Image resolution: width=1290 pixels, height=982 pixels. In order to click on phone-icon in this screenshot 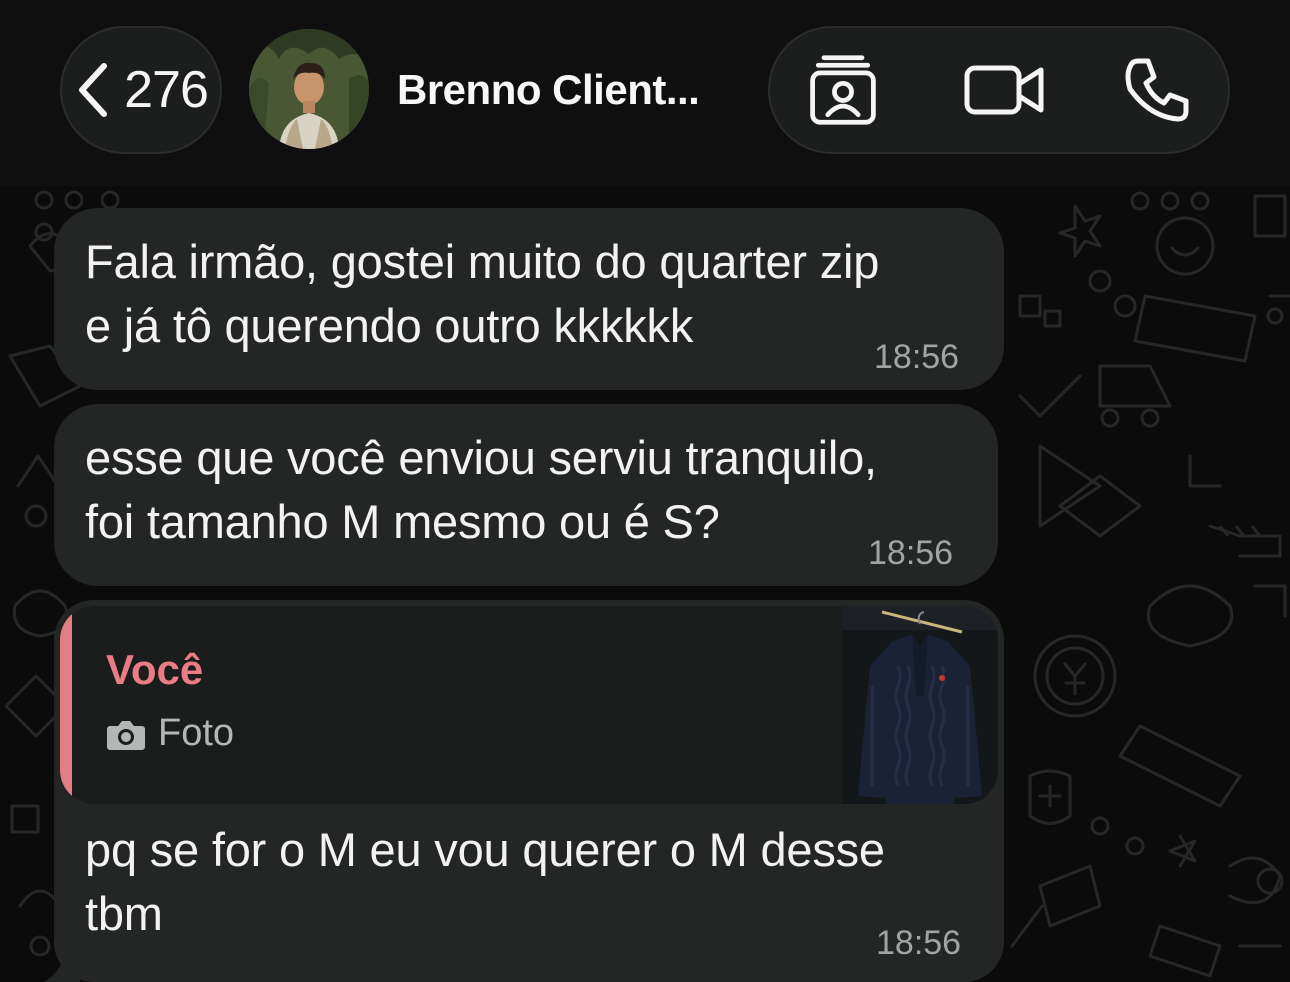, I will do `click(1157, 90)`.